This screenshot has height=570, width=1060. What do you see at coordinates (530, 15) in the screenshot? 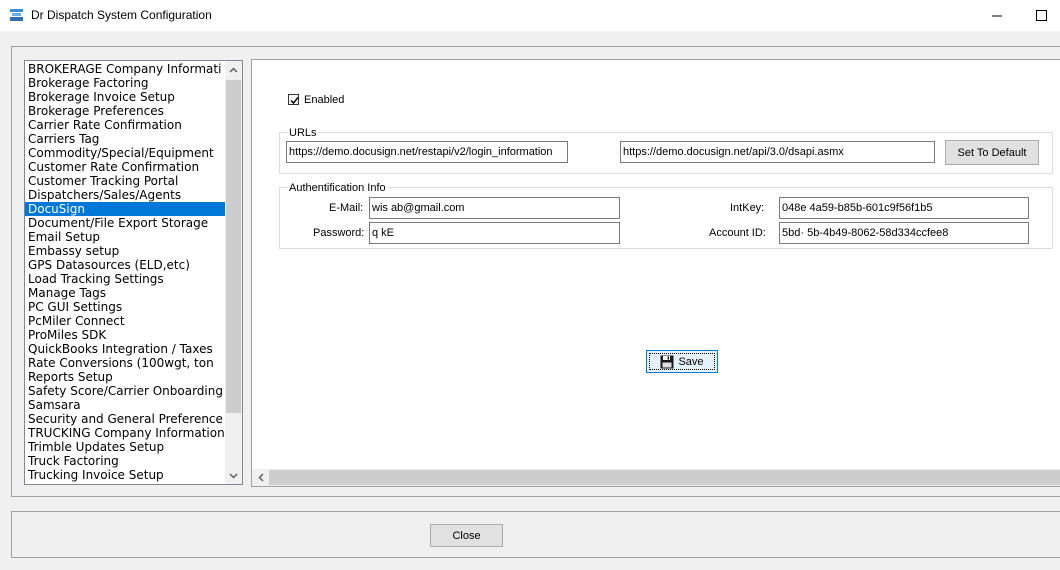
I see `title-bar: Dr Dispatch System Configuration` at bounding box center [530, 15].